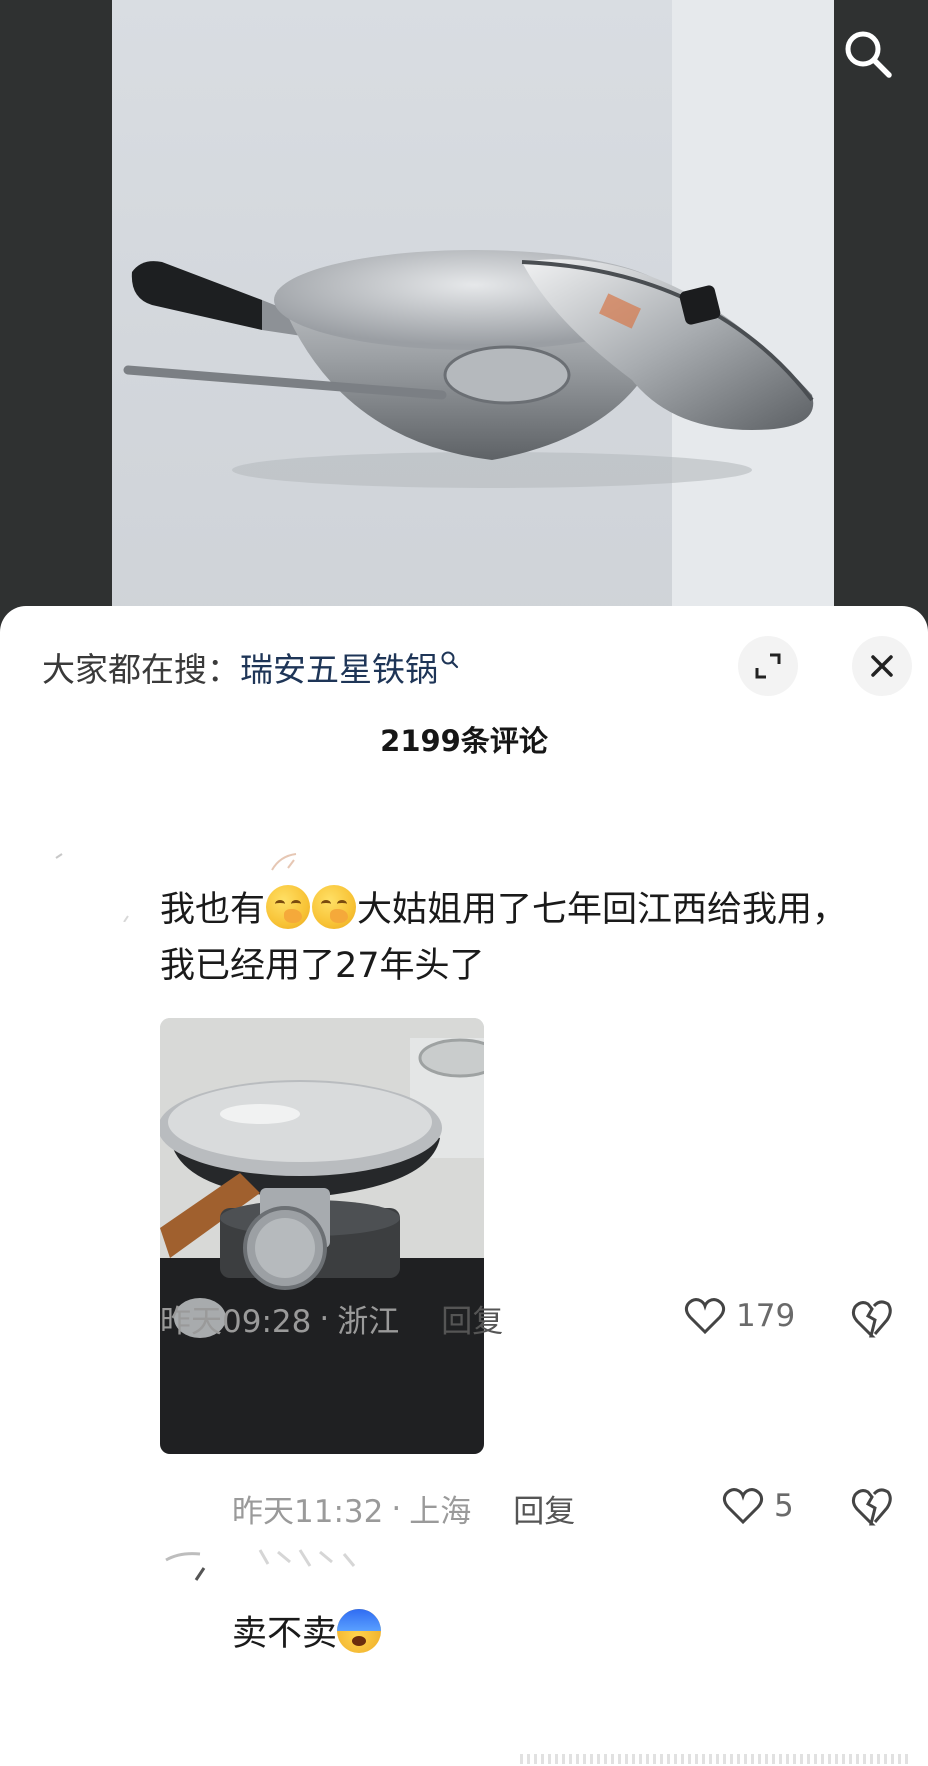 Image resolution: width=928 pixels, height=1766 pixels. I want to click on media-search-button, so click(868, 54).